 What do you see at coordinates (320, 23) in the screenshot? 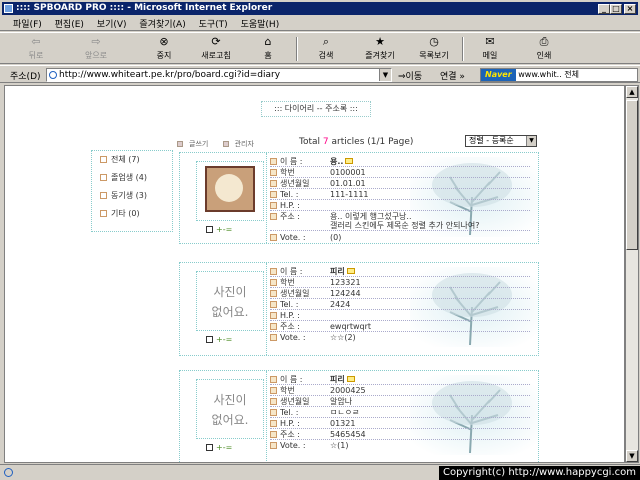
I see `menu-bar: 파일(F) 편집(E) 보기(V) 즐겨찾기(A) 도구(T) 도움말(H)` at bounding box center [320, 23].